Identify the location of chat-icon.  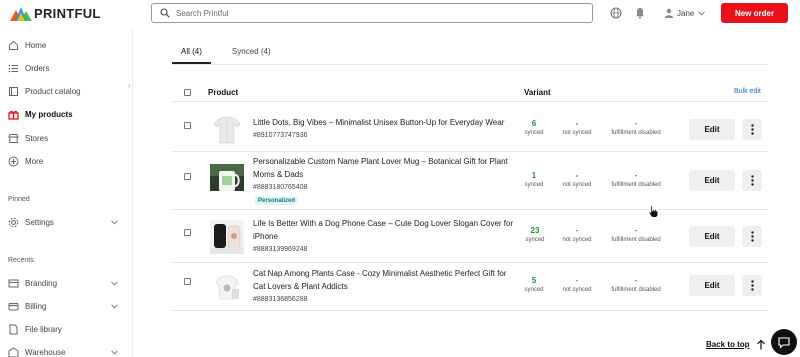
(784, 342).